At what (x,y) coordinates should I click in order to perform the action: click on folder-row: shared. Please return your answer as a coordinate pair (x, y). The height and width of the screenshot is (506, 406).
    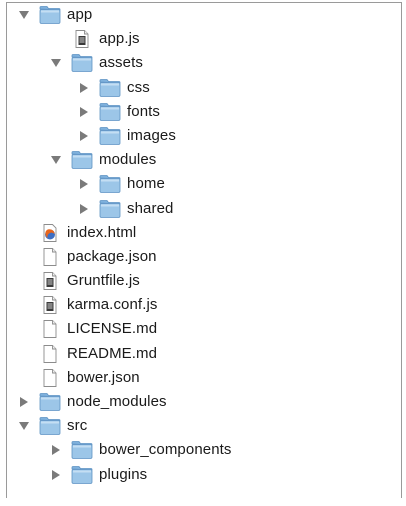
    Looking at the image, I should click on (204, 209).